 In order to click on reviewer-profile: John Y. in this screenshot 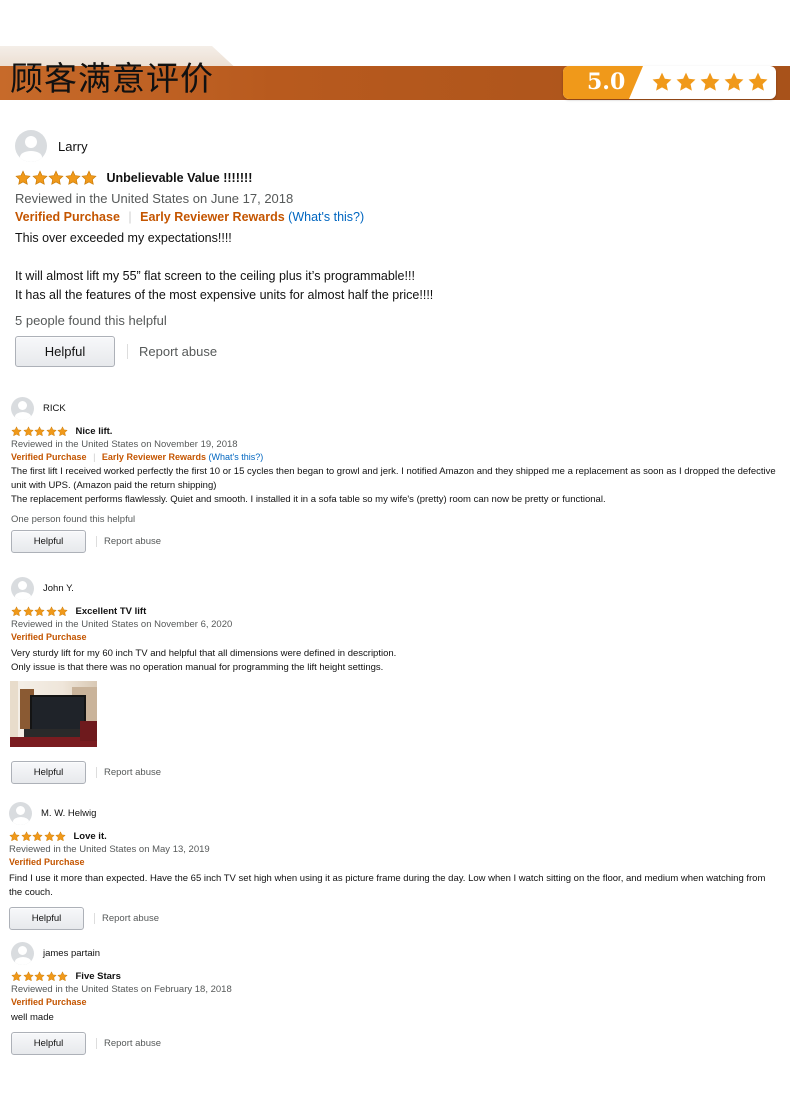, I will do `click(396, 588)`.